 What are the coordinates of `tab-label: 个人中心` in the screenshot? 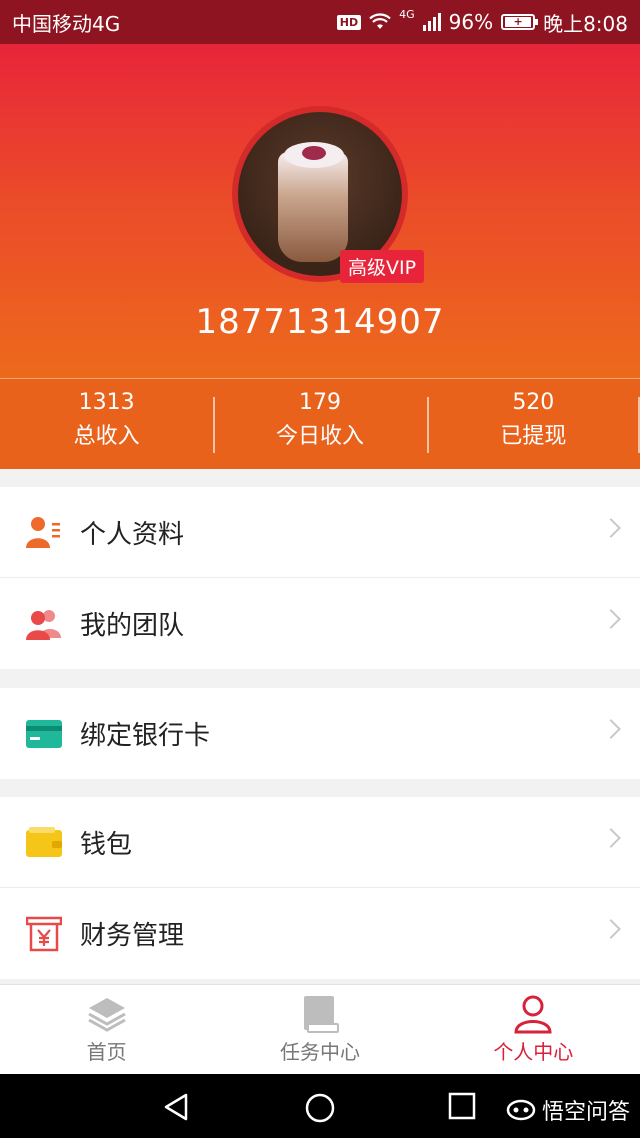 It's located at (533, 1052).